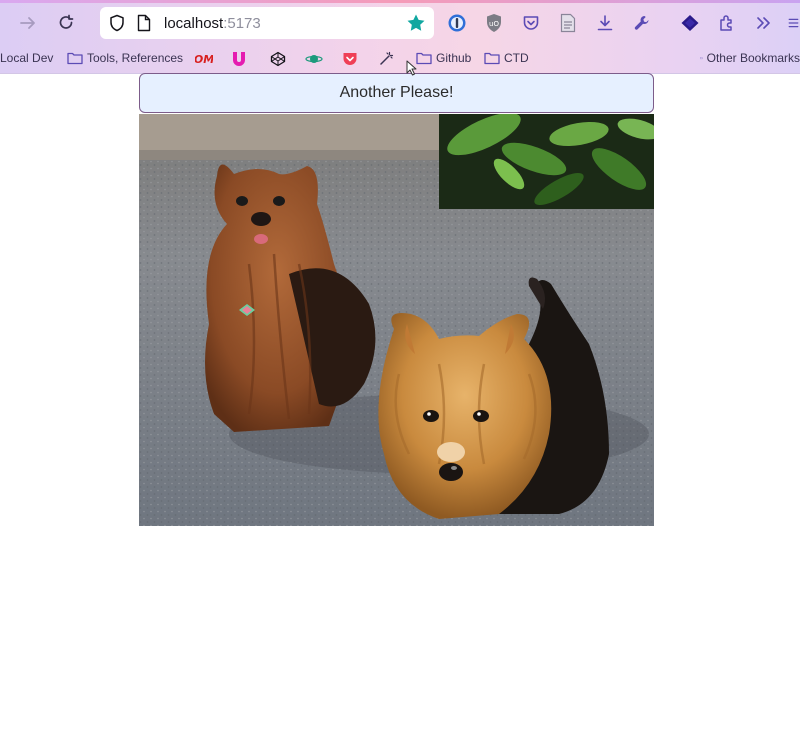 This screenshot has height=732, width=800. What do you see at coordinates (764, 23) in the screenshot?
I see `overflow-icon` at bounding box center [764, 23].